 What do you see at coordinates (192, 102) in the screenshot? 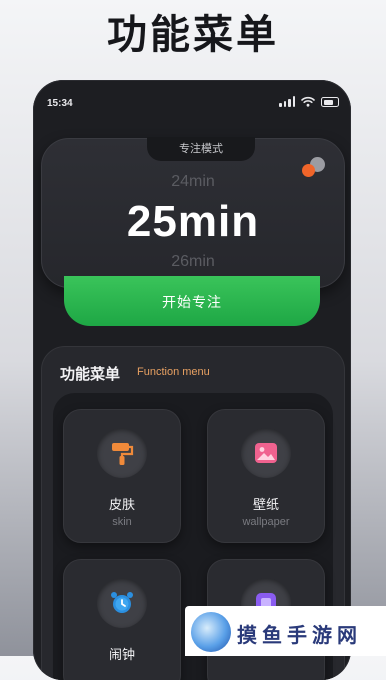
I see `status-bar: 15:34` at bounding box center [192, 102].